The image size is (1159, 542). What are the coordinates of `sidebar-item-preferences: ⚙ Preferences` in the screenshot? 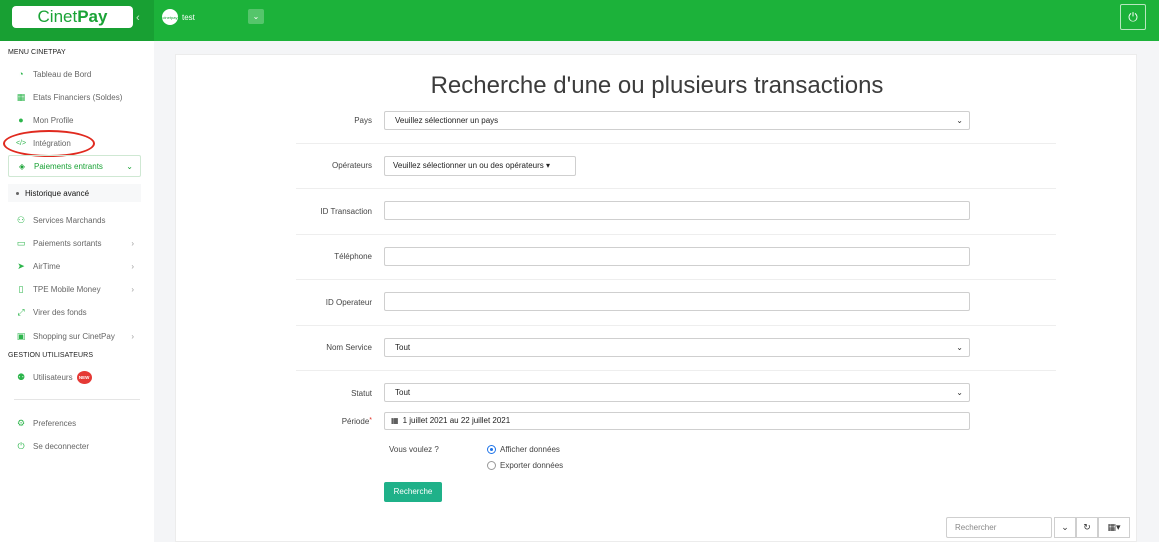 It's located at (77, 423).